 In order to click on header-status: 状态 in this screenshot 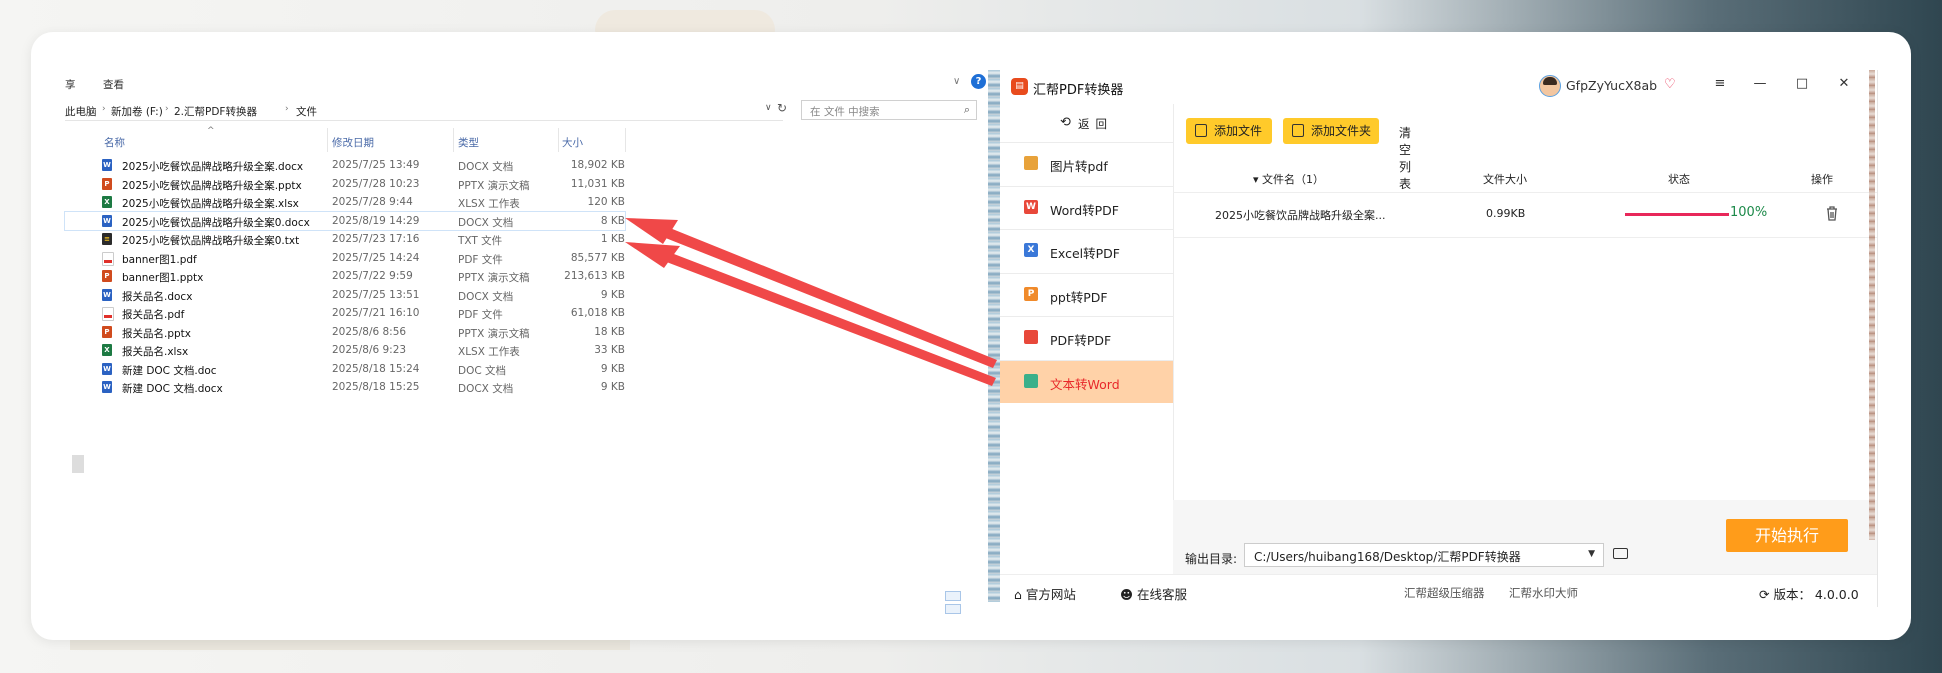, I will do `click(1679, 179)`.